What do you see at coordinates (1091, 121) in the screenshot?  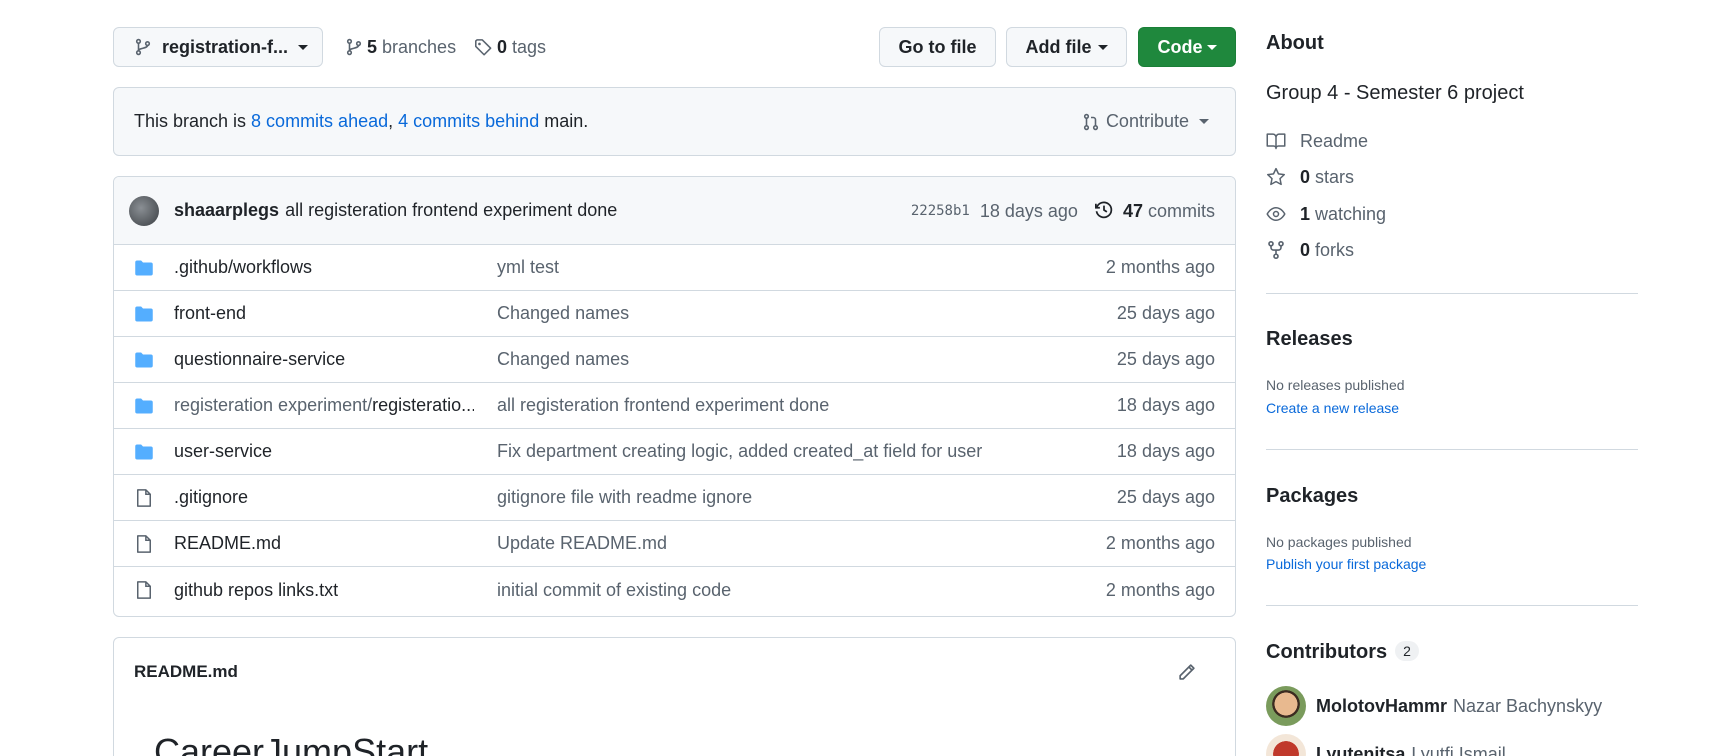 I see `git-pull-request-icon` at bounding box center [1091, 121].